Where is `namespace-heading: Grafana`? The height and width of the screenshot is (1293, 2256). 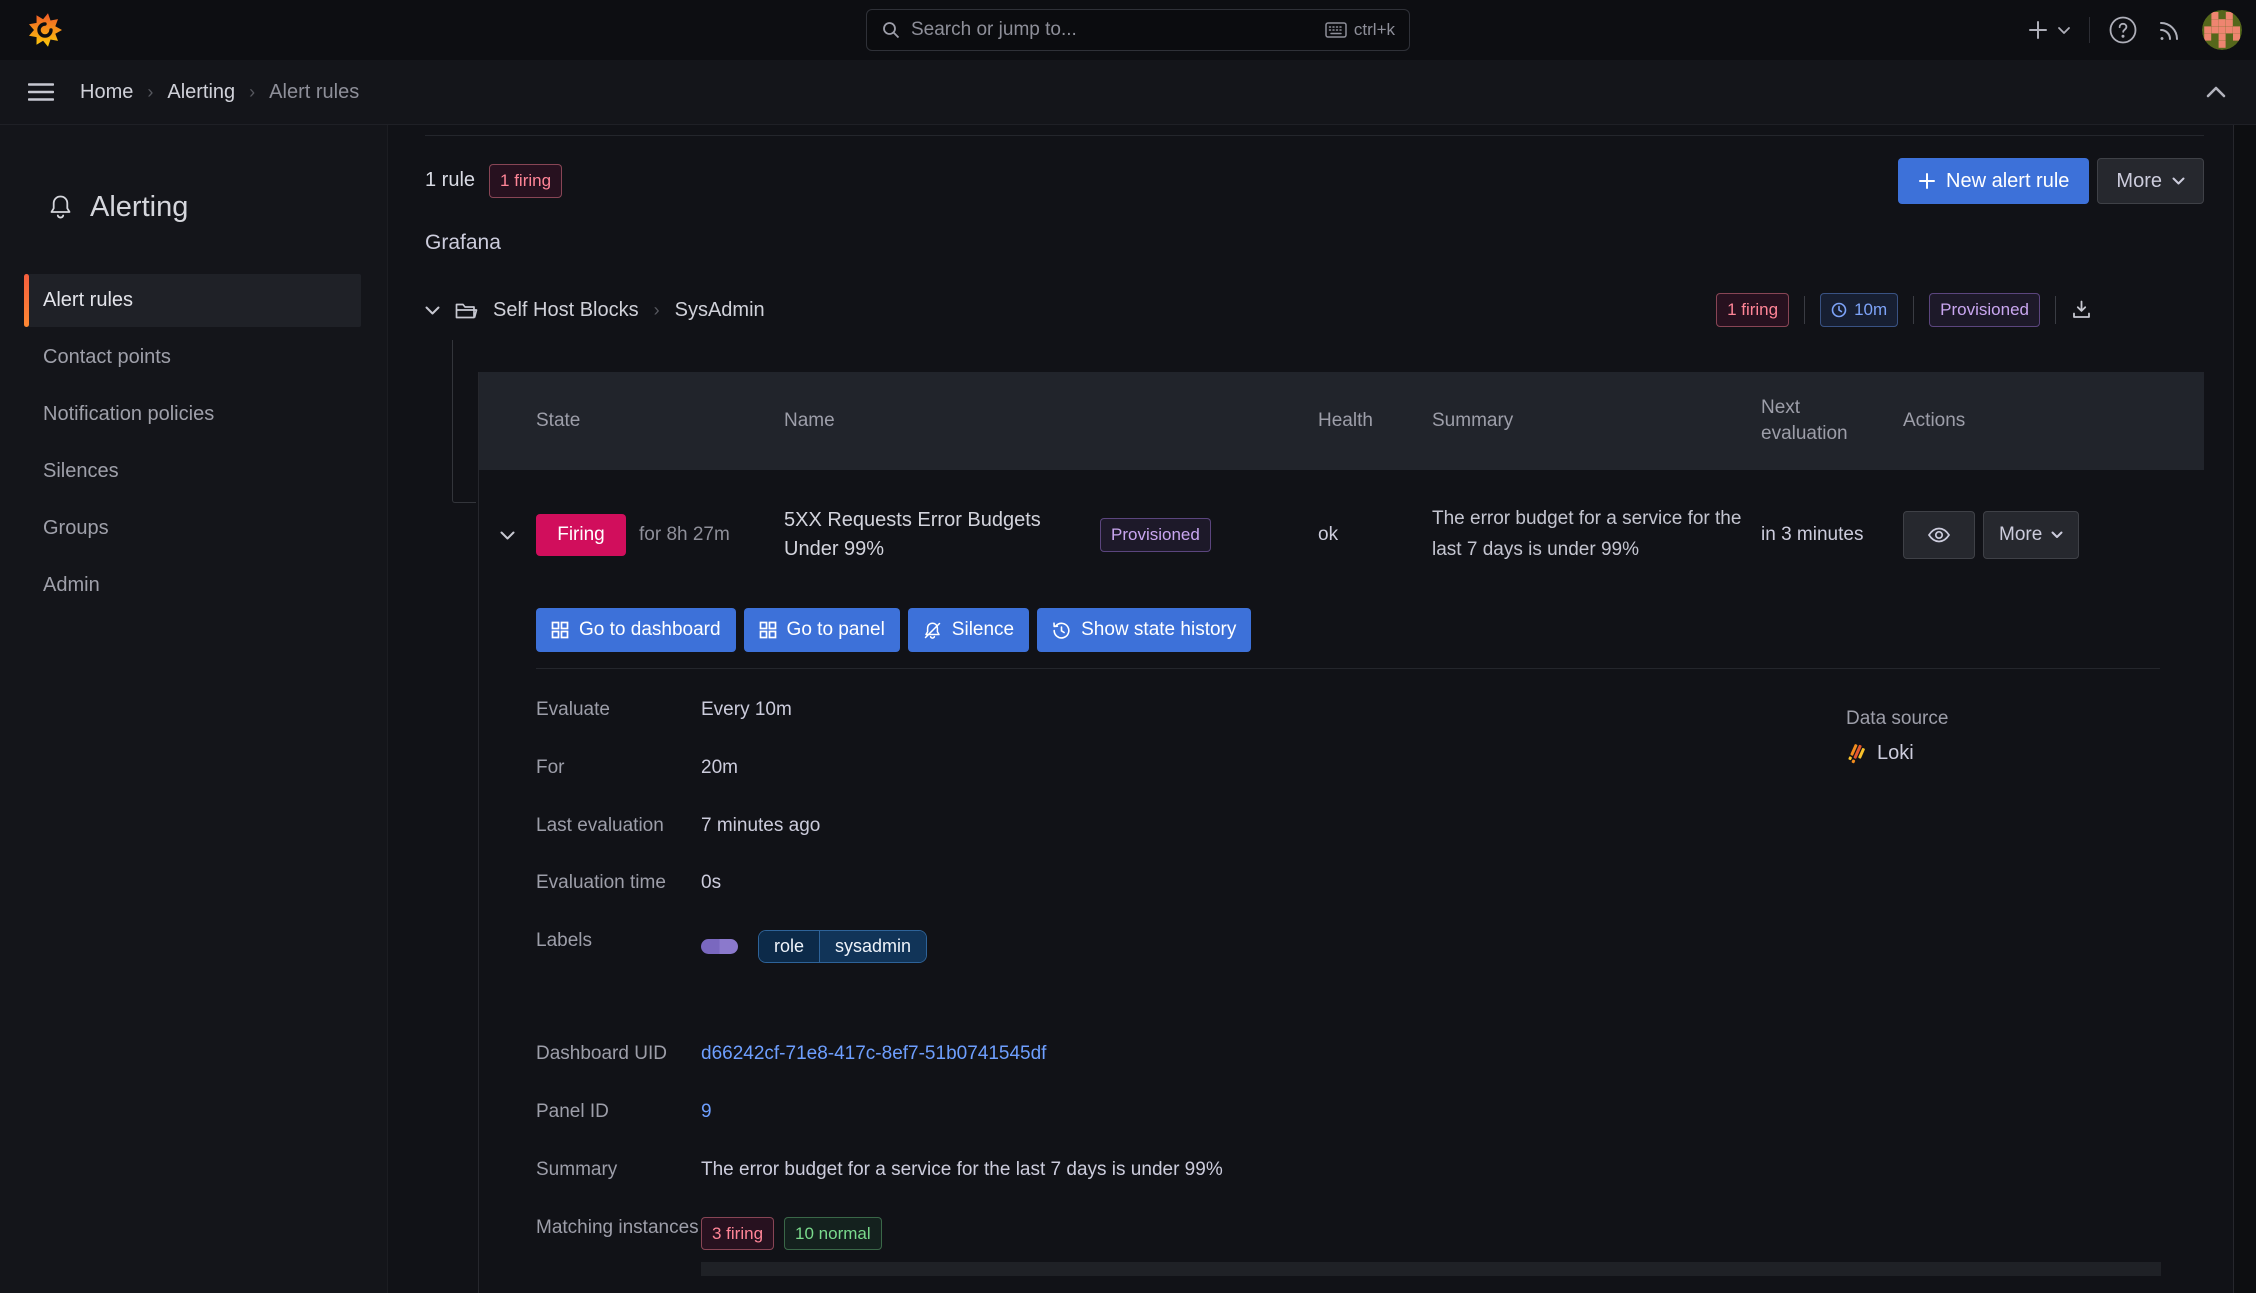
namespace-heading: Grafana is located at coordinates (463, 242).